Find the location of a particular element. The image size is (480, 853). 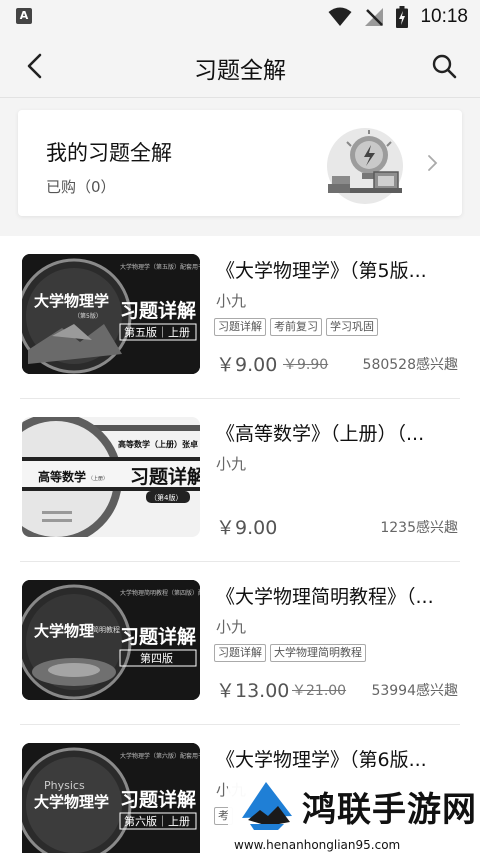

book-cover: 大学物理简明教程（第四版）配套用书 大学物理 简明教程 习题详解 第四版 is located at coordinates (111, 640).